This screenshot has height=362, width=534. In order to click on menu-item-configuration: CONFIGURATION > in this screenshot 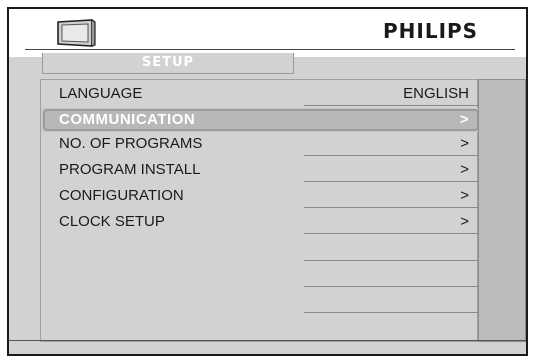, I will do `click(260, 196)`.